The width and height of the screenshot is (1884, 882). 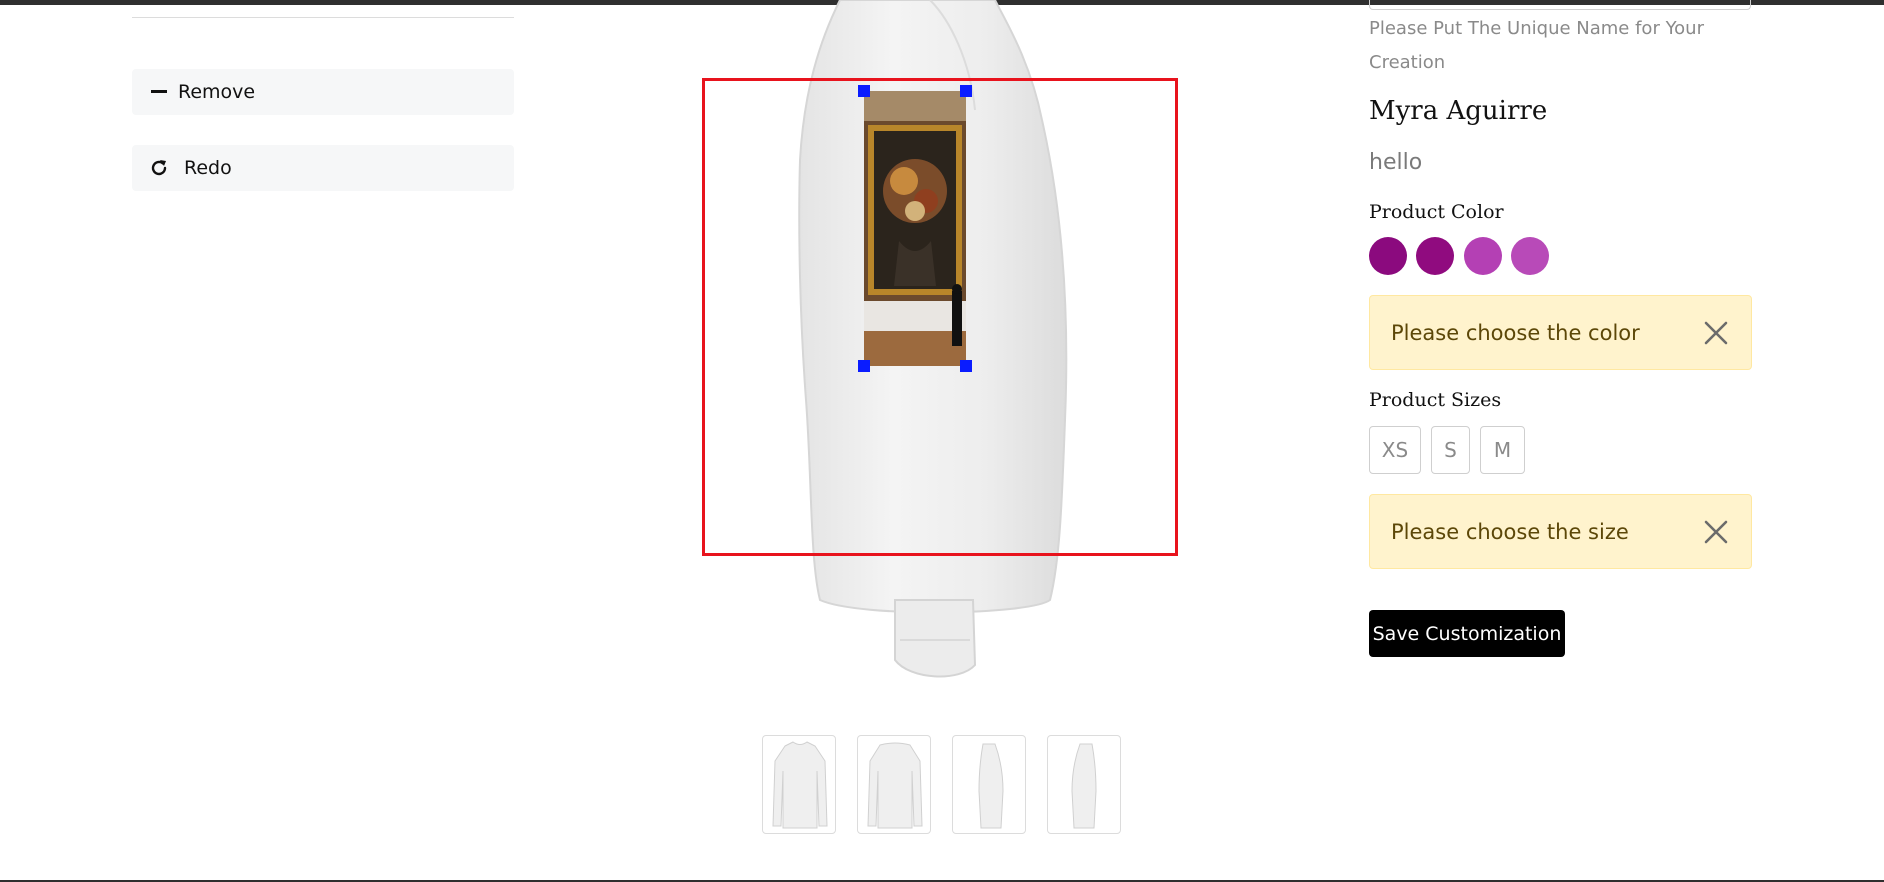 I want to click on redo-label: Redo, so click(x=208, y=168).